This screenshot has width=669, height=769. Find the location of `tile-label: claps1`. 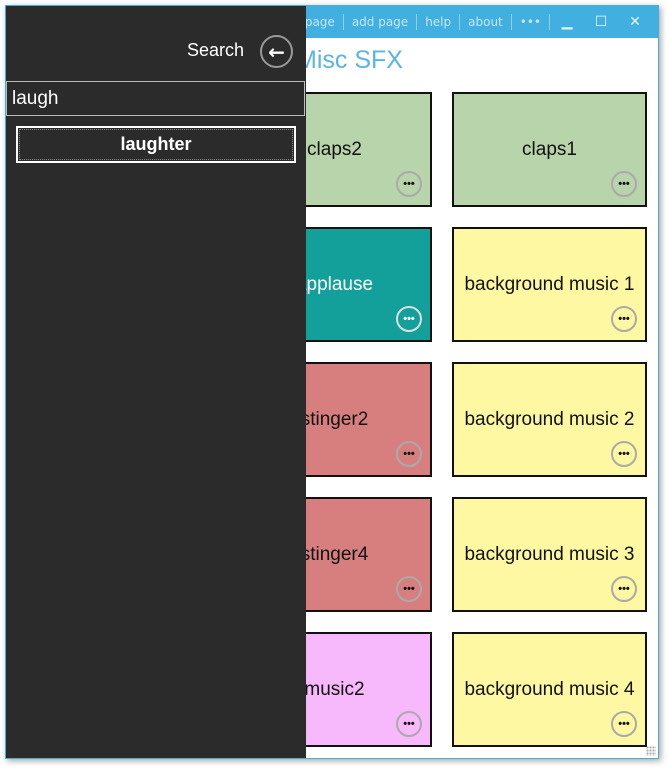

tile-label: claps1 is located at coordinates (549, 149).